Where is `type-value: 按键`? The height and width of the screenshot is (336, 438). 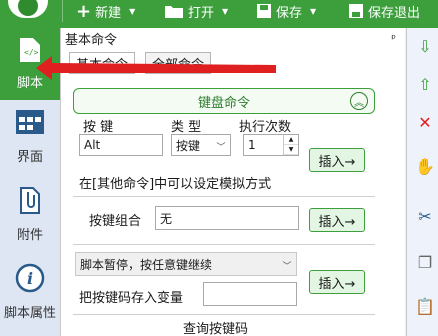
type-value: 按键 is located at coordinates (188, 145).